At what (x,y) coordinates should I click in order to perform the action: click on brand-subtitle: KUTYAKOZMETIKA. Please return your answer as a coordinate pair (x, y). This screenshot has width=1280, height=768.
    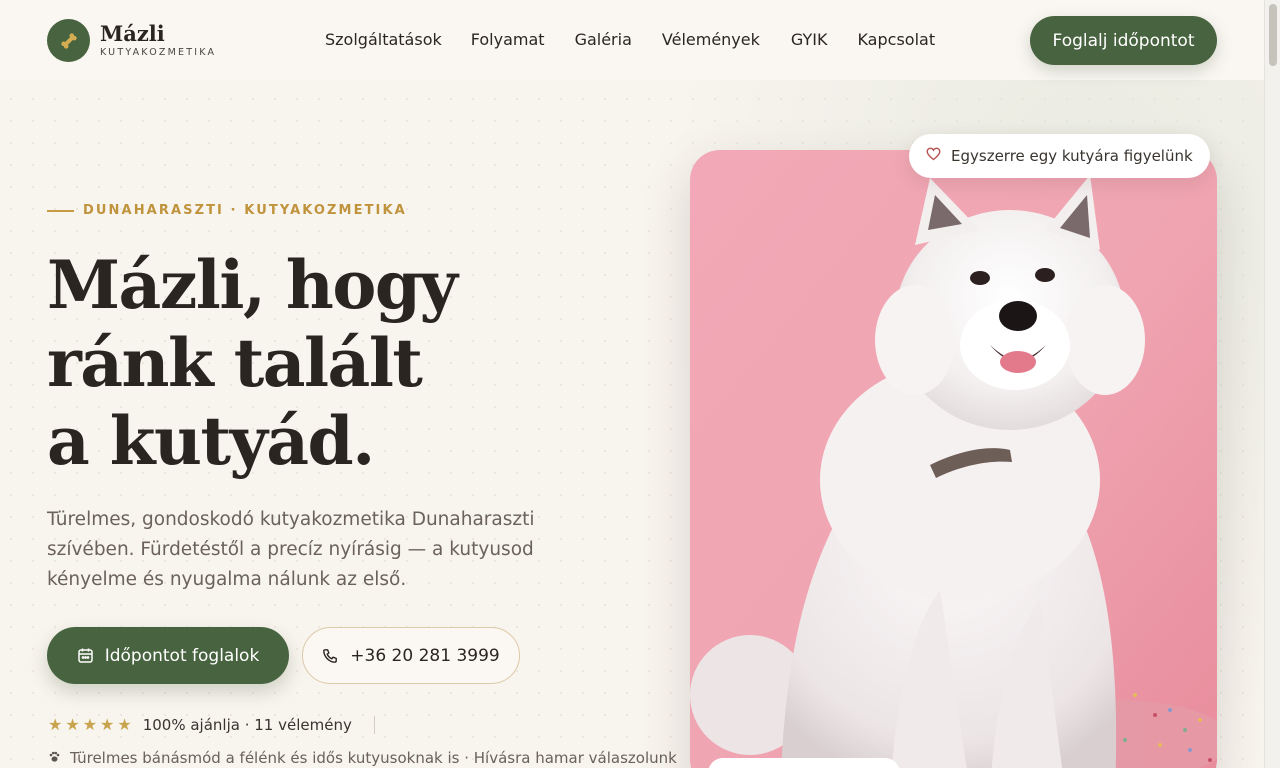
    Looking at the image, I should click on (158, 52).